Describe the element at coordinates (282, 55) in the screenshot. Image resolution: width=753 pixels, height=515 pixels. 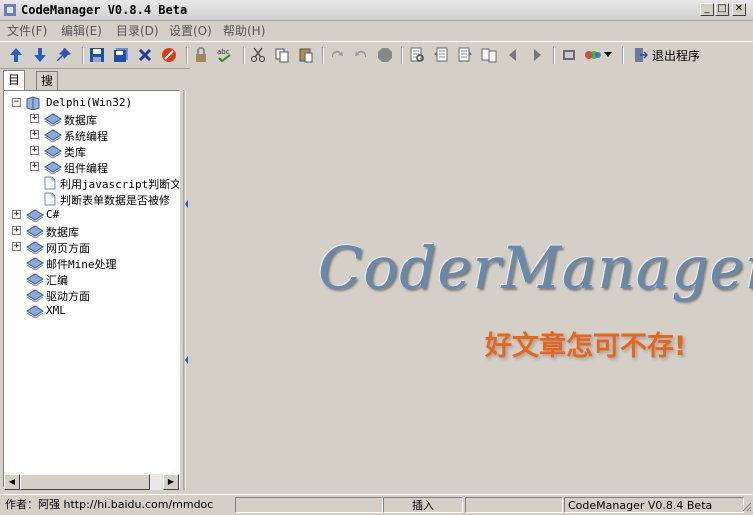
I see `copy-icon` at that location.